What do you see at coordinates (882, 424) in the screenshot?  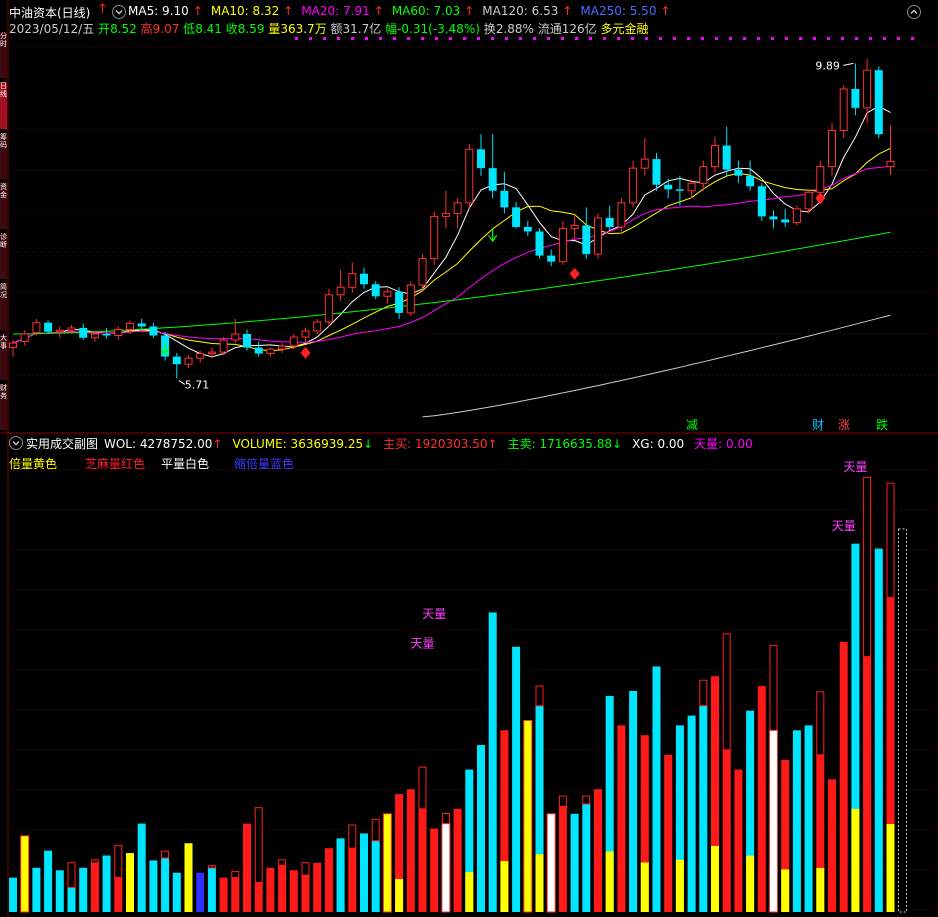 I see `event-marker-3: 跌` at bounding box center [882, 424].